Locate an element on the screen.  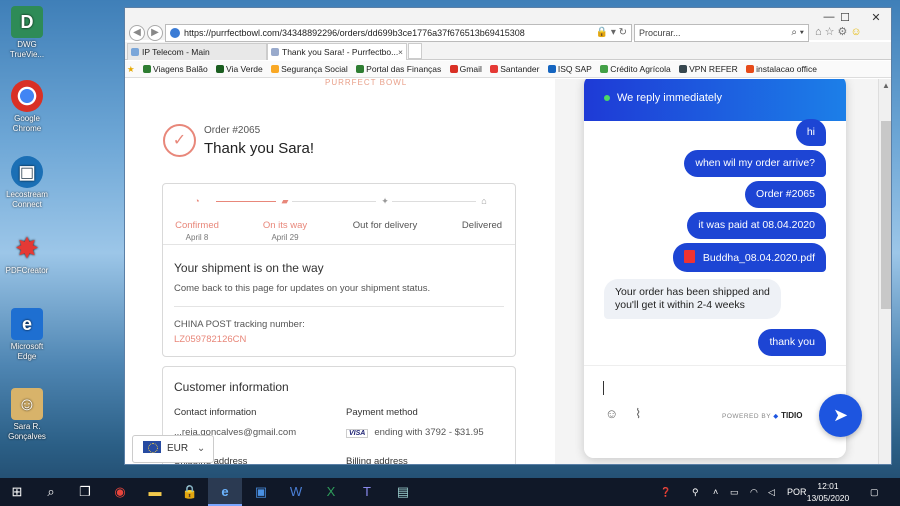
tracking-number-link: LZ059782126CN is located at coordinates (210, 339).